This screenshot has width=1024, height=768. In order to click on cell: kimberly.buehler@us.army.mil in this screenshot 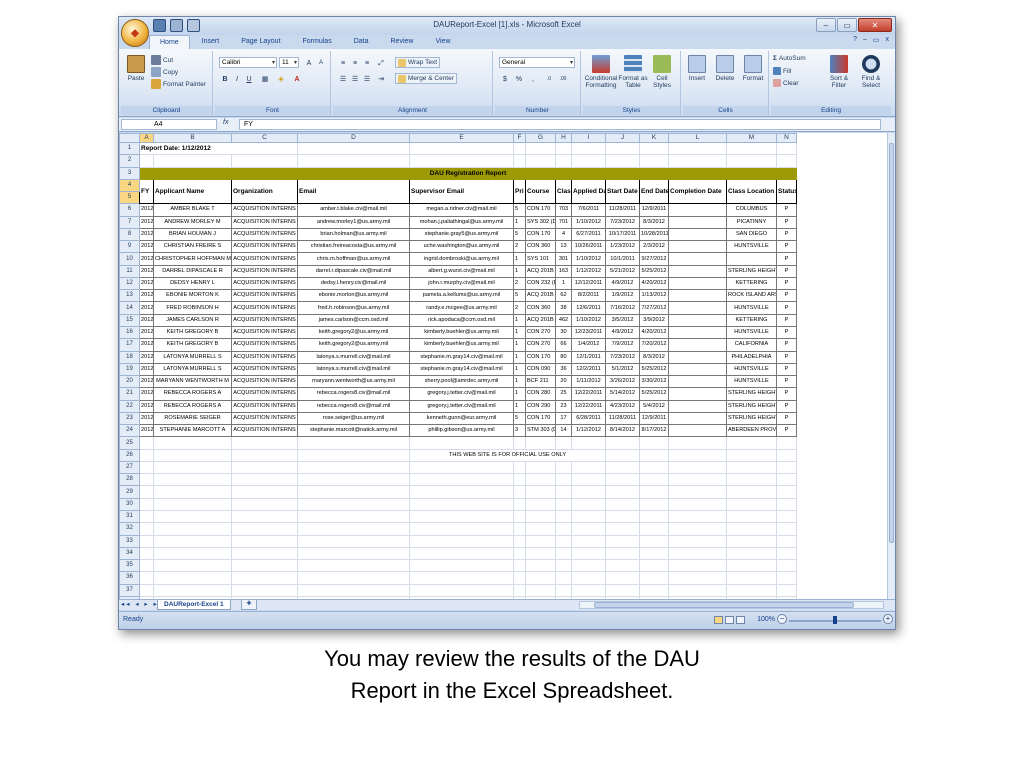, I will do `click(461, 345)`.